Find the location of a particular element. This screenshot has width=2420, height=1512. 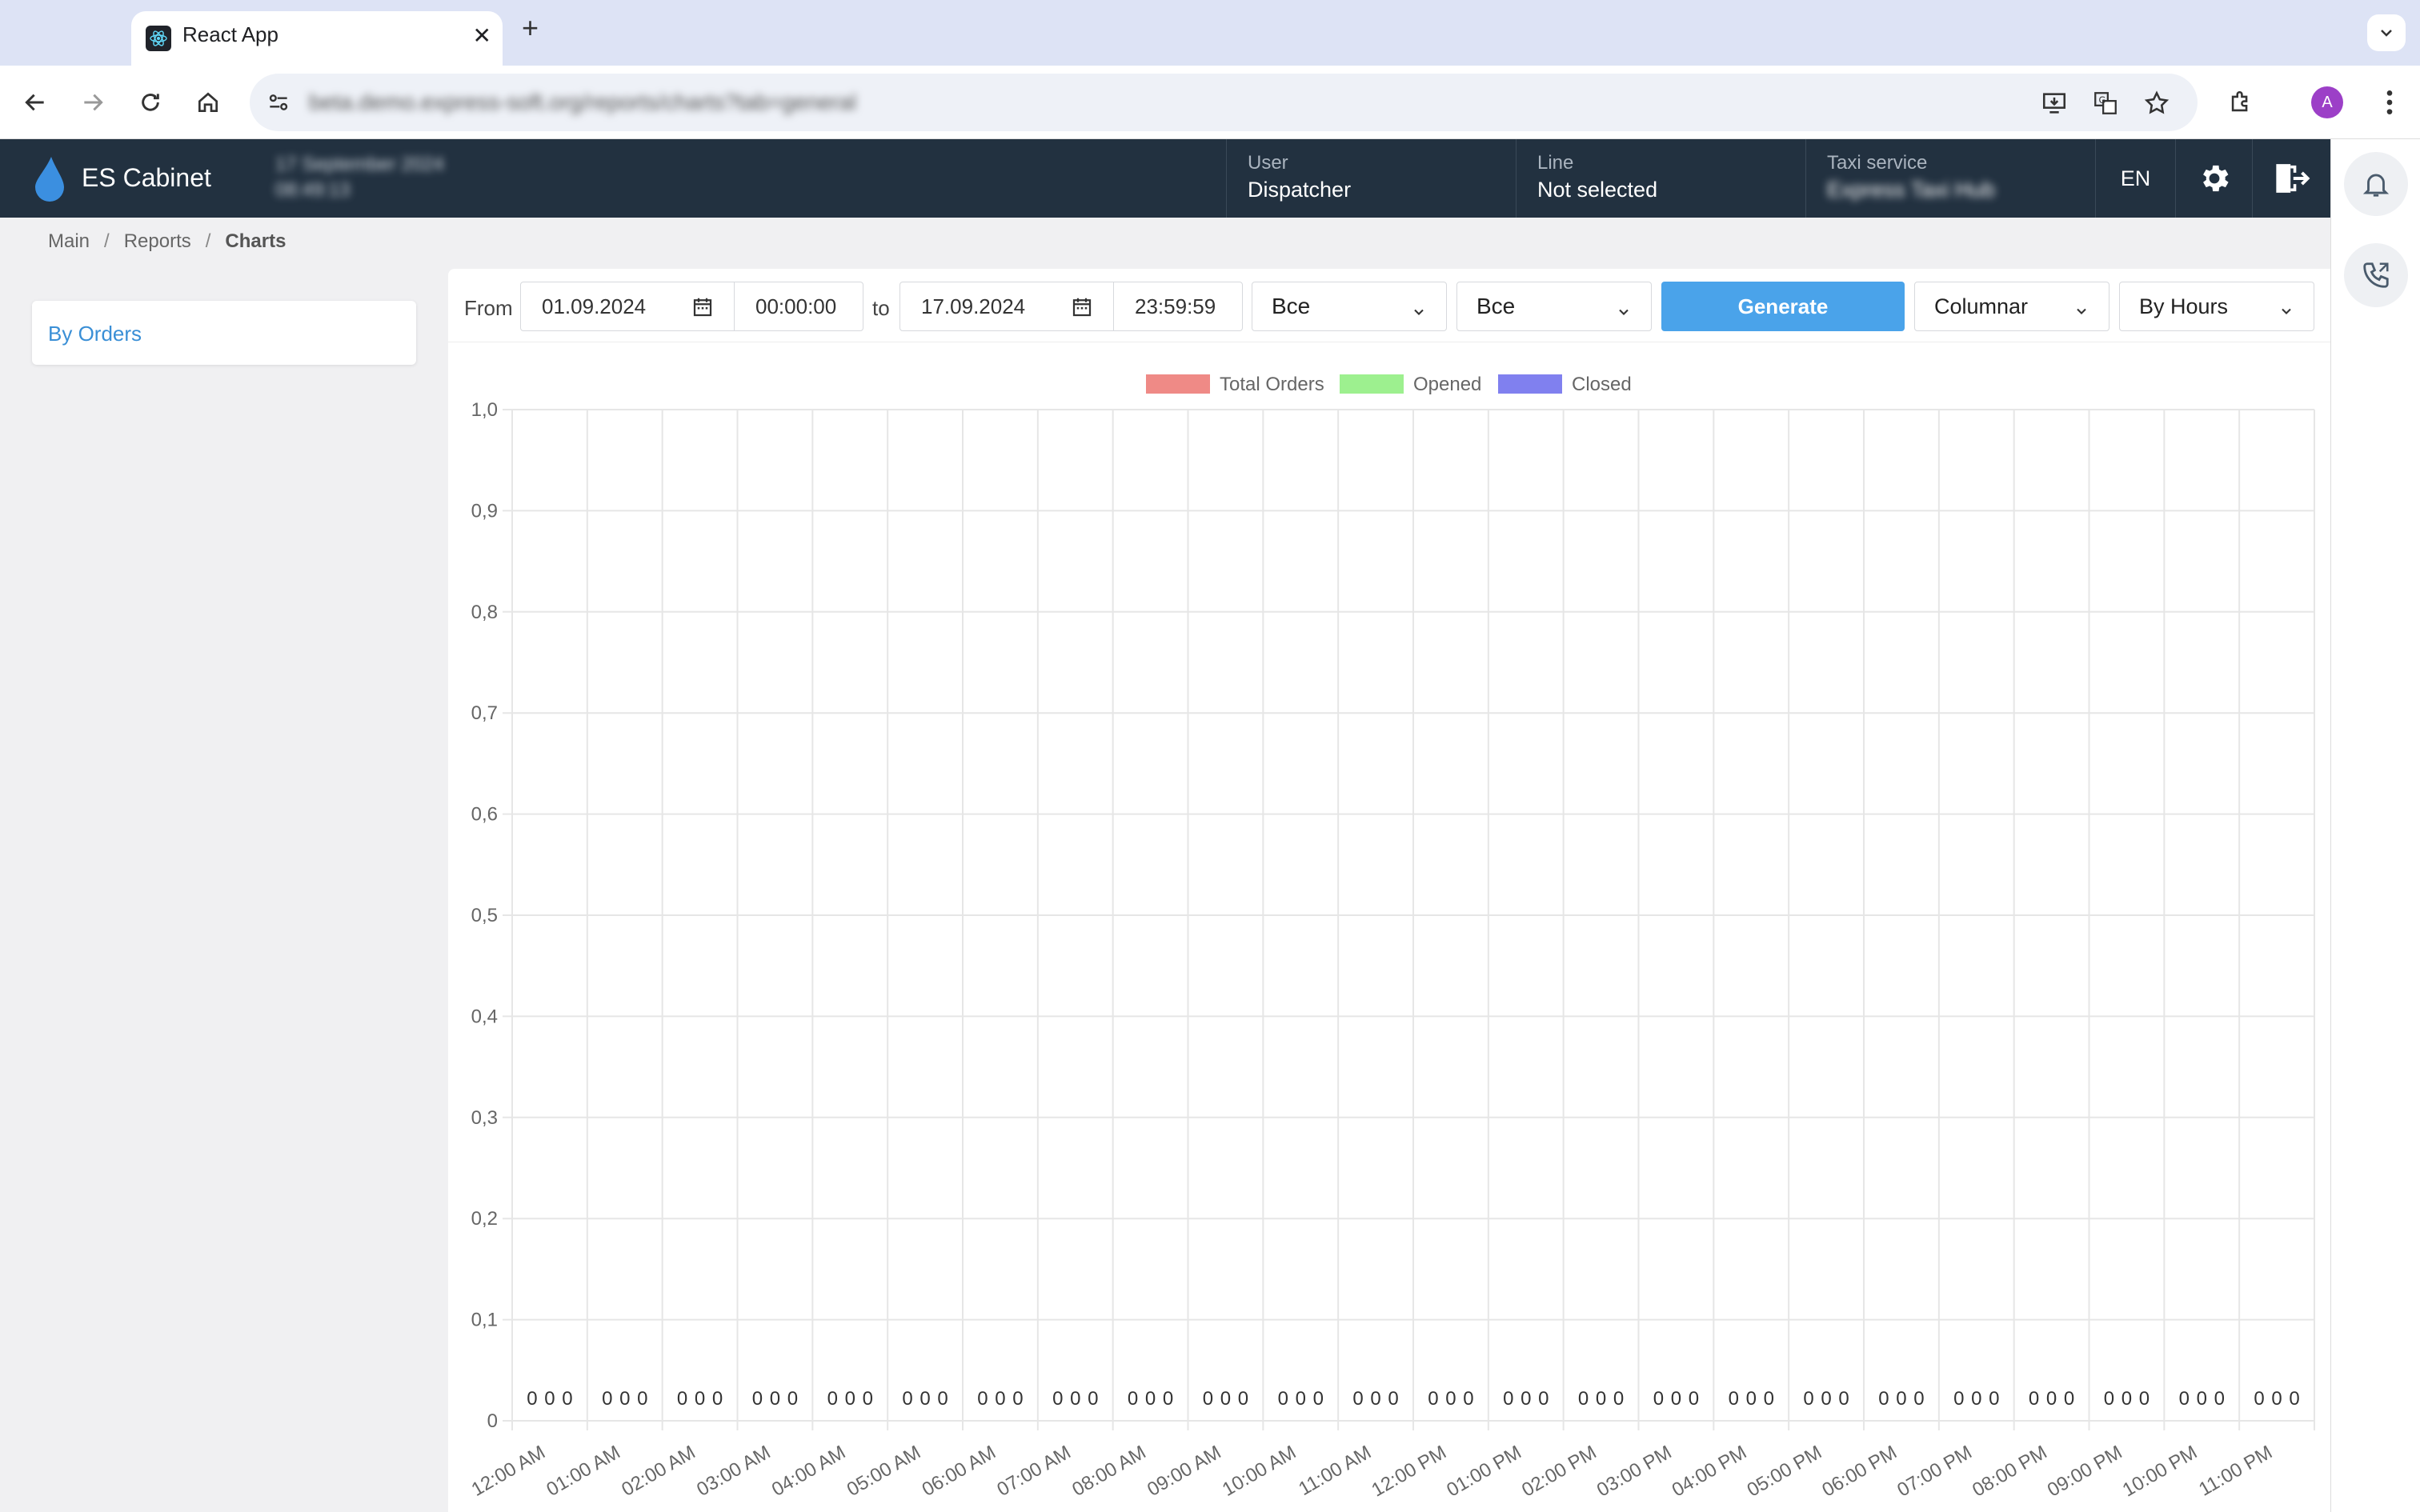

extensions-puzzle-icon is located at coordinates (2240, 102).